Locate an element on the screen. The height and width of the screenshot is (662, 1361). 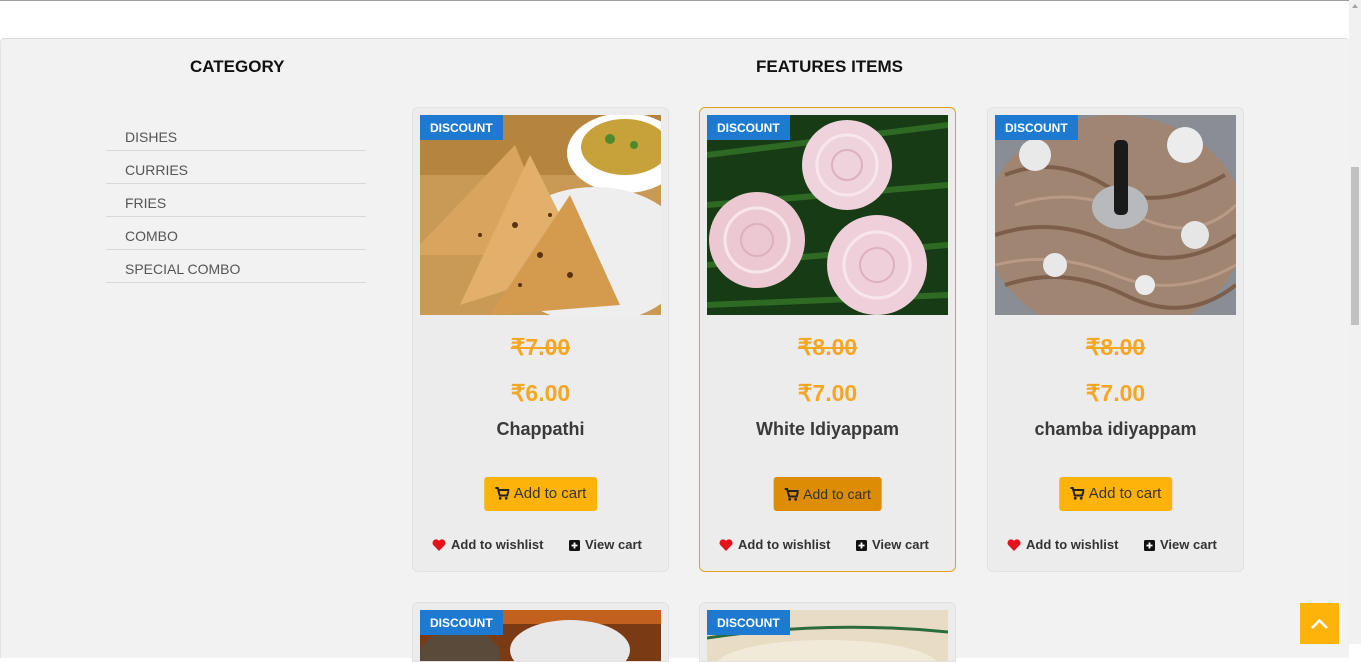
product-name: chamba idiyappam is located at coordinates (1115, 429).